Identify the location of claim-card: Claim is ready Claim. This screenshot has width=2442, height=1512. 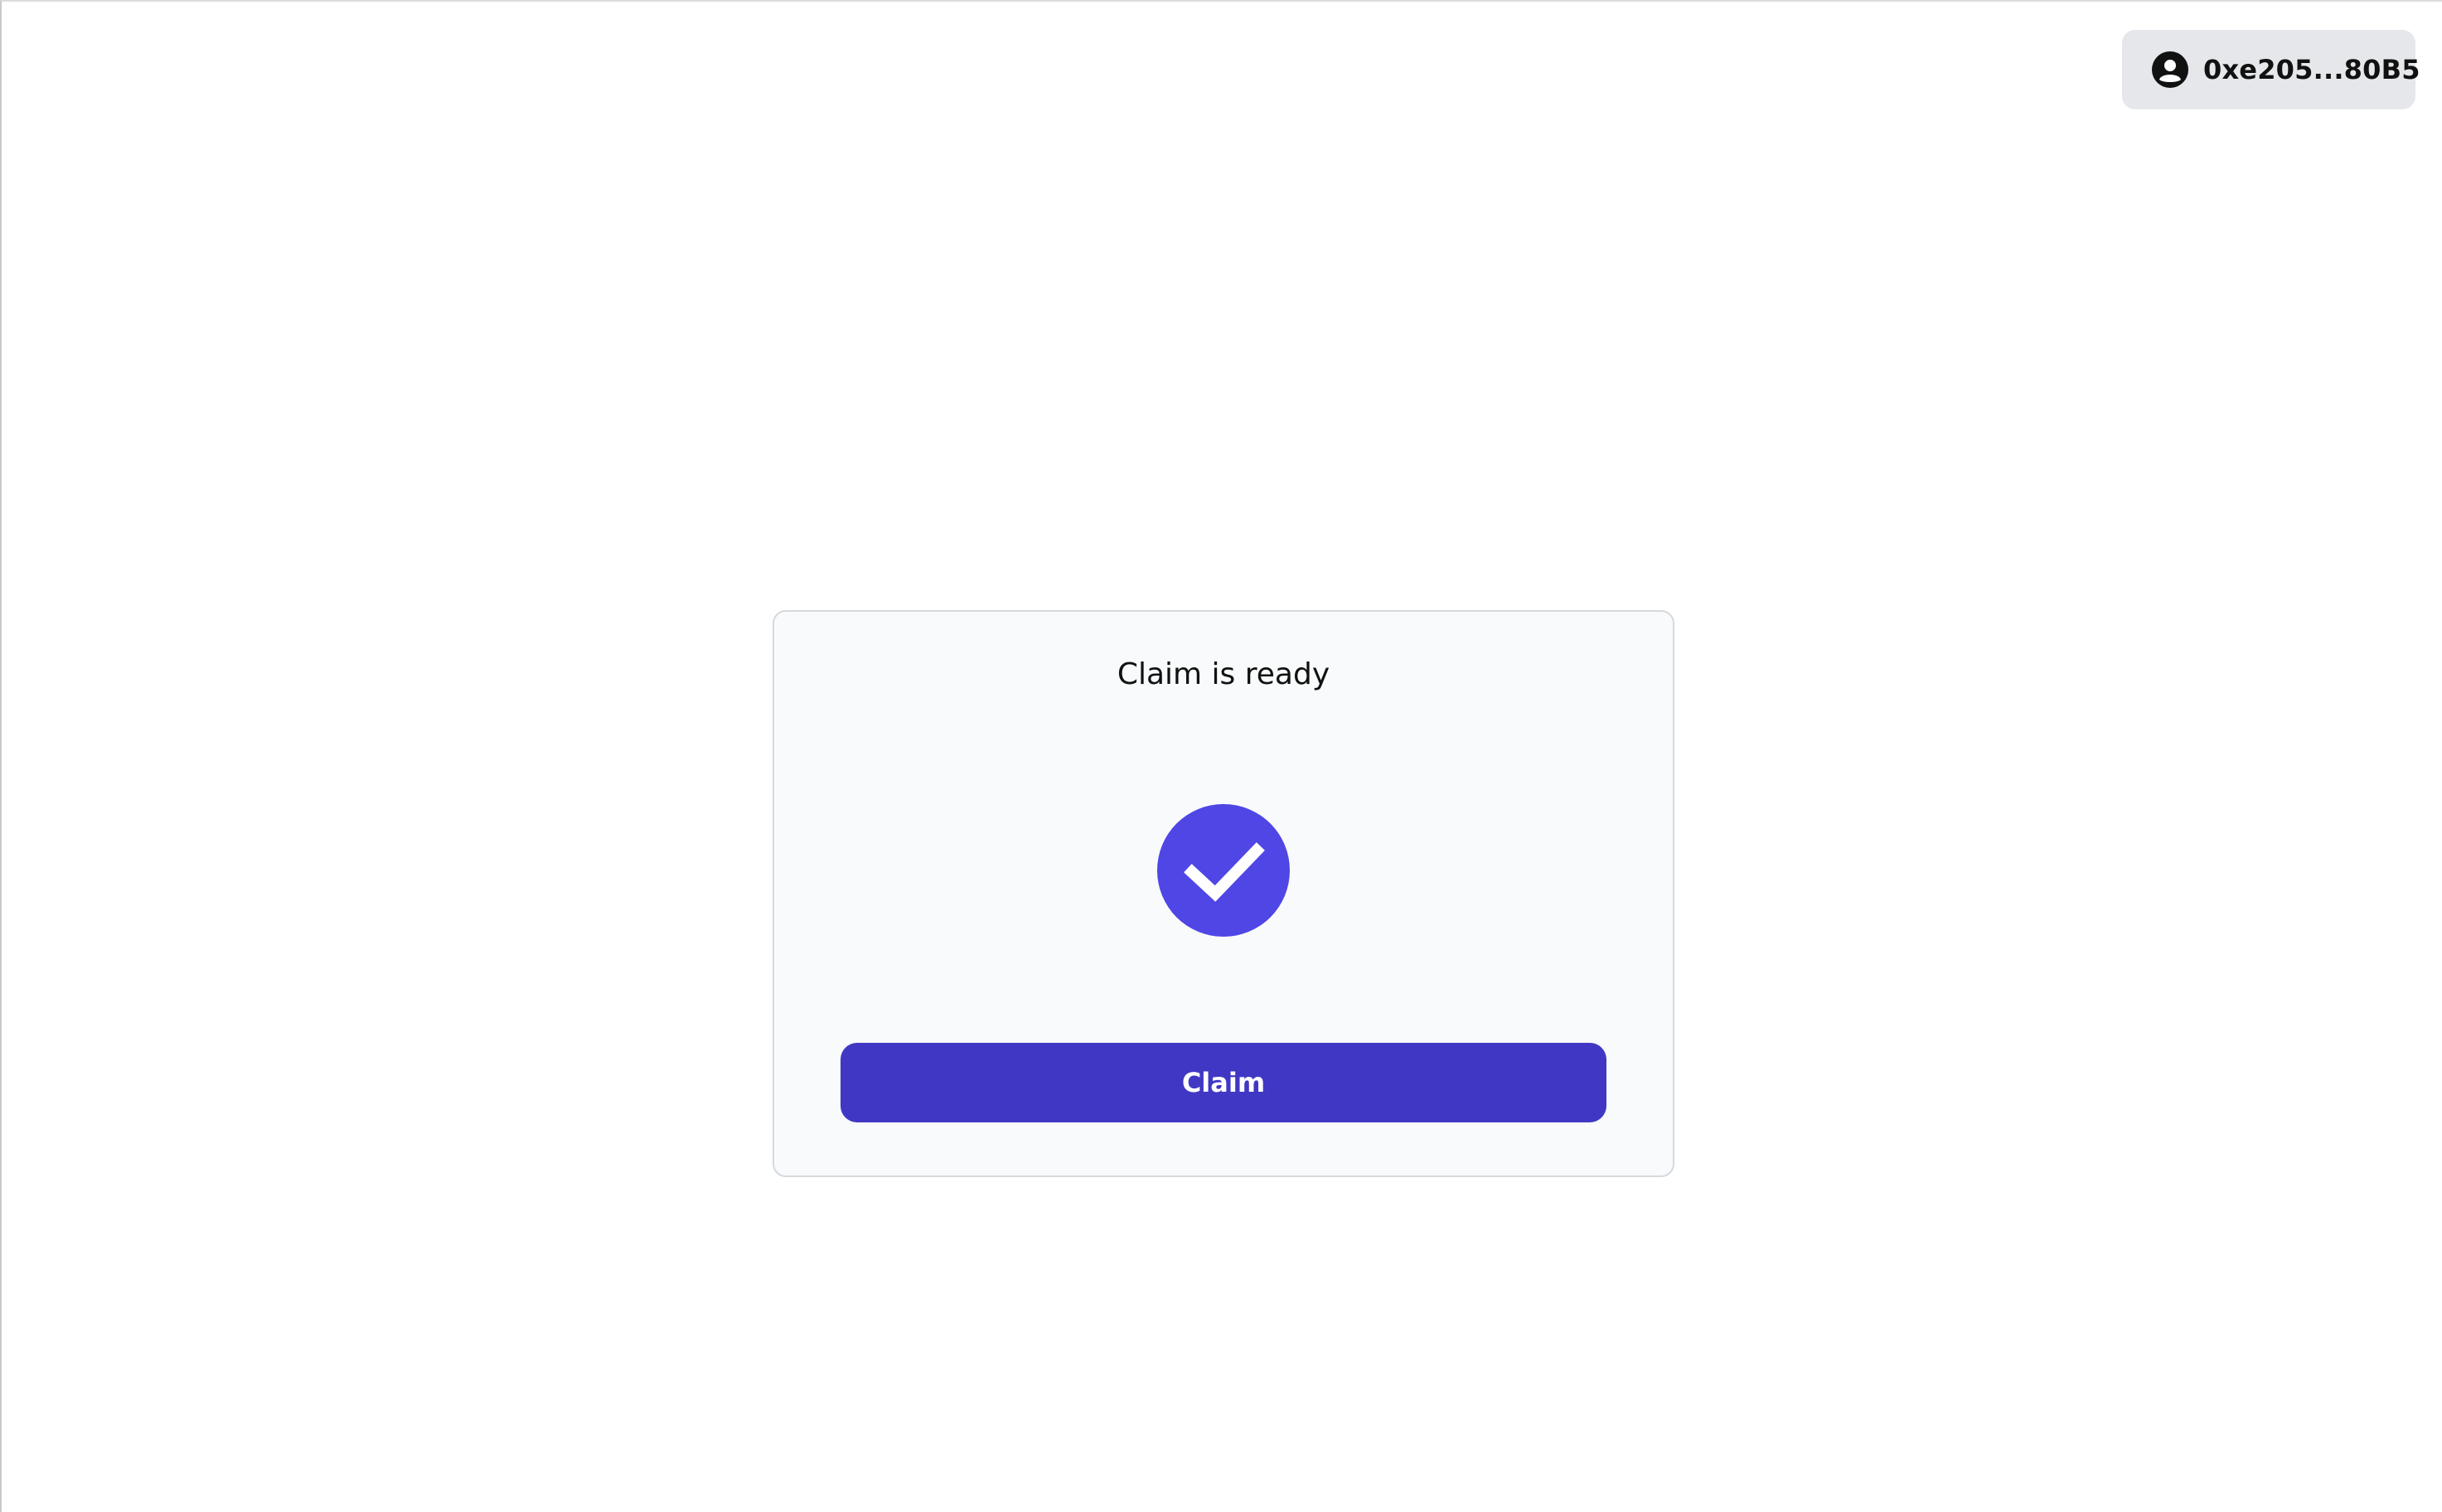
(1223, 893).